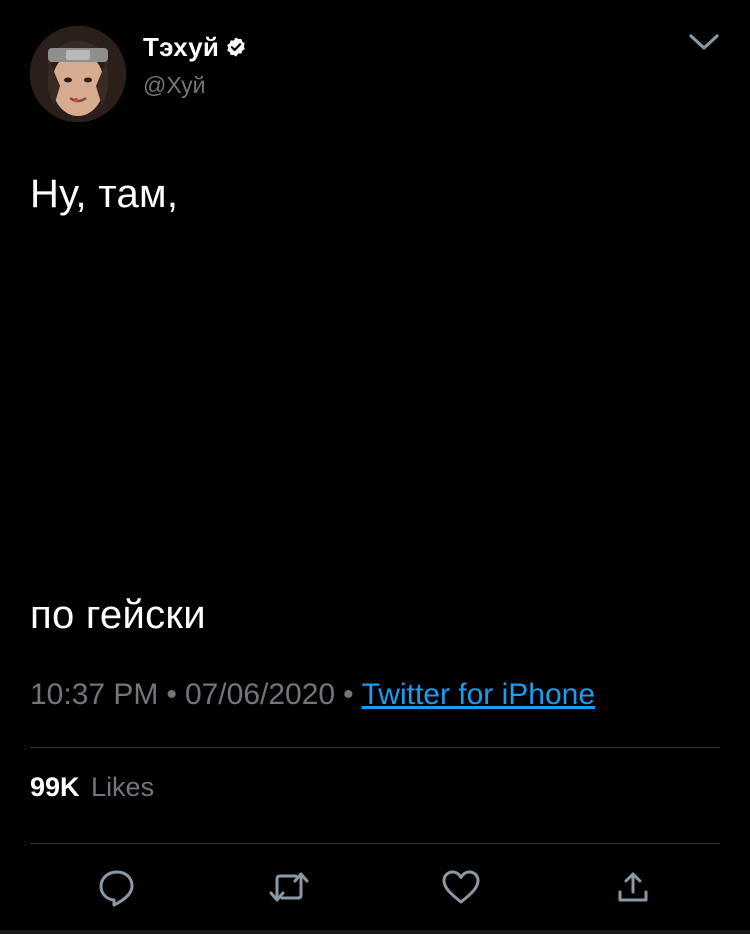 This screenshot has width=750, height=934. What do you see at coordinates (461, 887) in the screenshot?
I see `heart-icon` at bounding box center [461, 887].